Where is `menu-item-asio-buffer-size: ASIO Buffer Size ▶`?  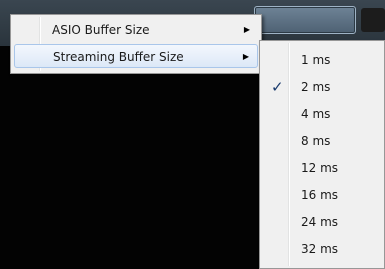 menu-item-asio-buffer-size: ASIO Buffer Size ▶ is located at coordinates (136, 30).